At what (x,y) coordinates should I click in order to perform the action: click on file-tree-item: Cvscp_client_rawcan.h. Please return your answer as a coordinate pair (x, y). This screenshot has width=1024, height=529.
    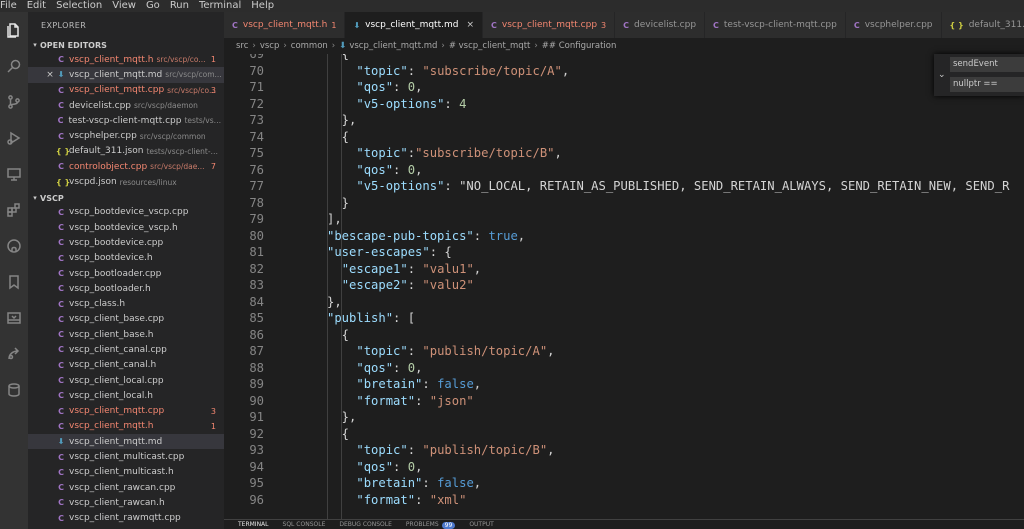
    Looking at the image, I should click on (126, 502).